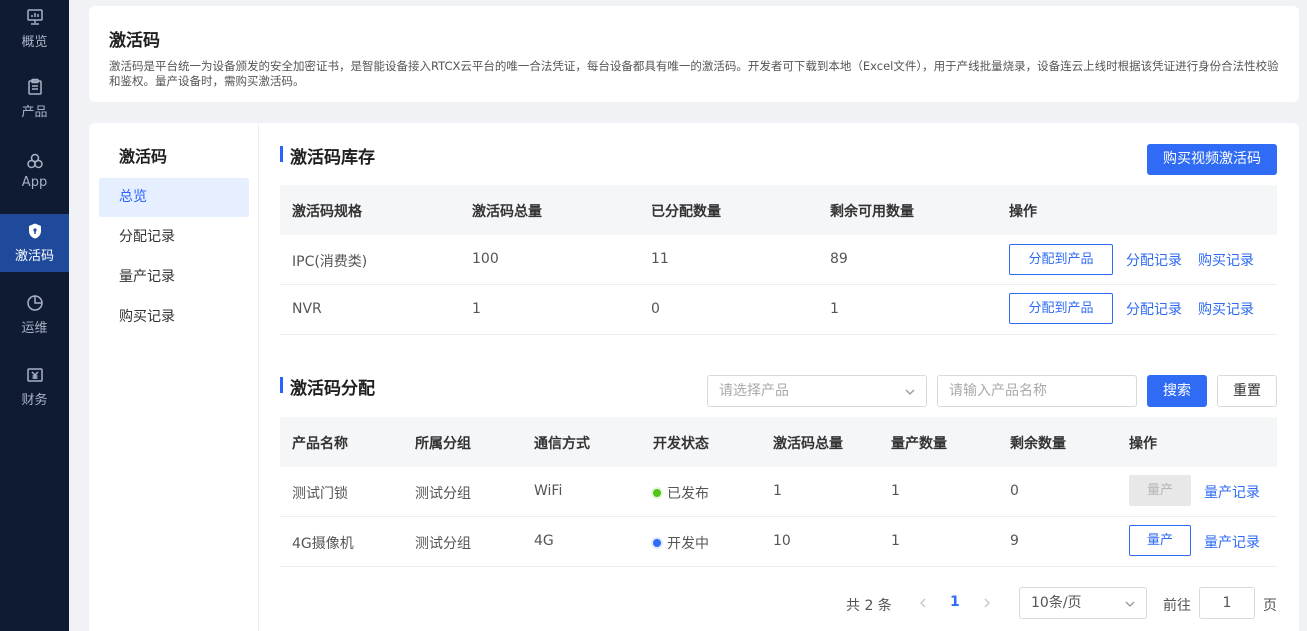 This screenshot has height=631, width=1307. What do you see at coordinates (174, 317) in the screenshot?
I see `subnav-item-purchase-records: 购买记录` at bounding box center [174, 317].